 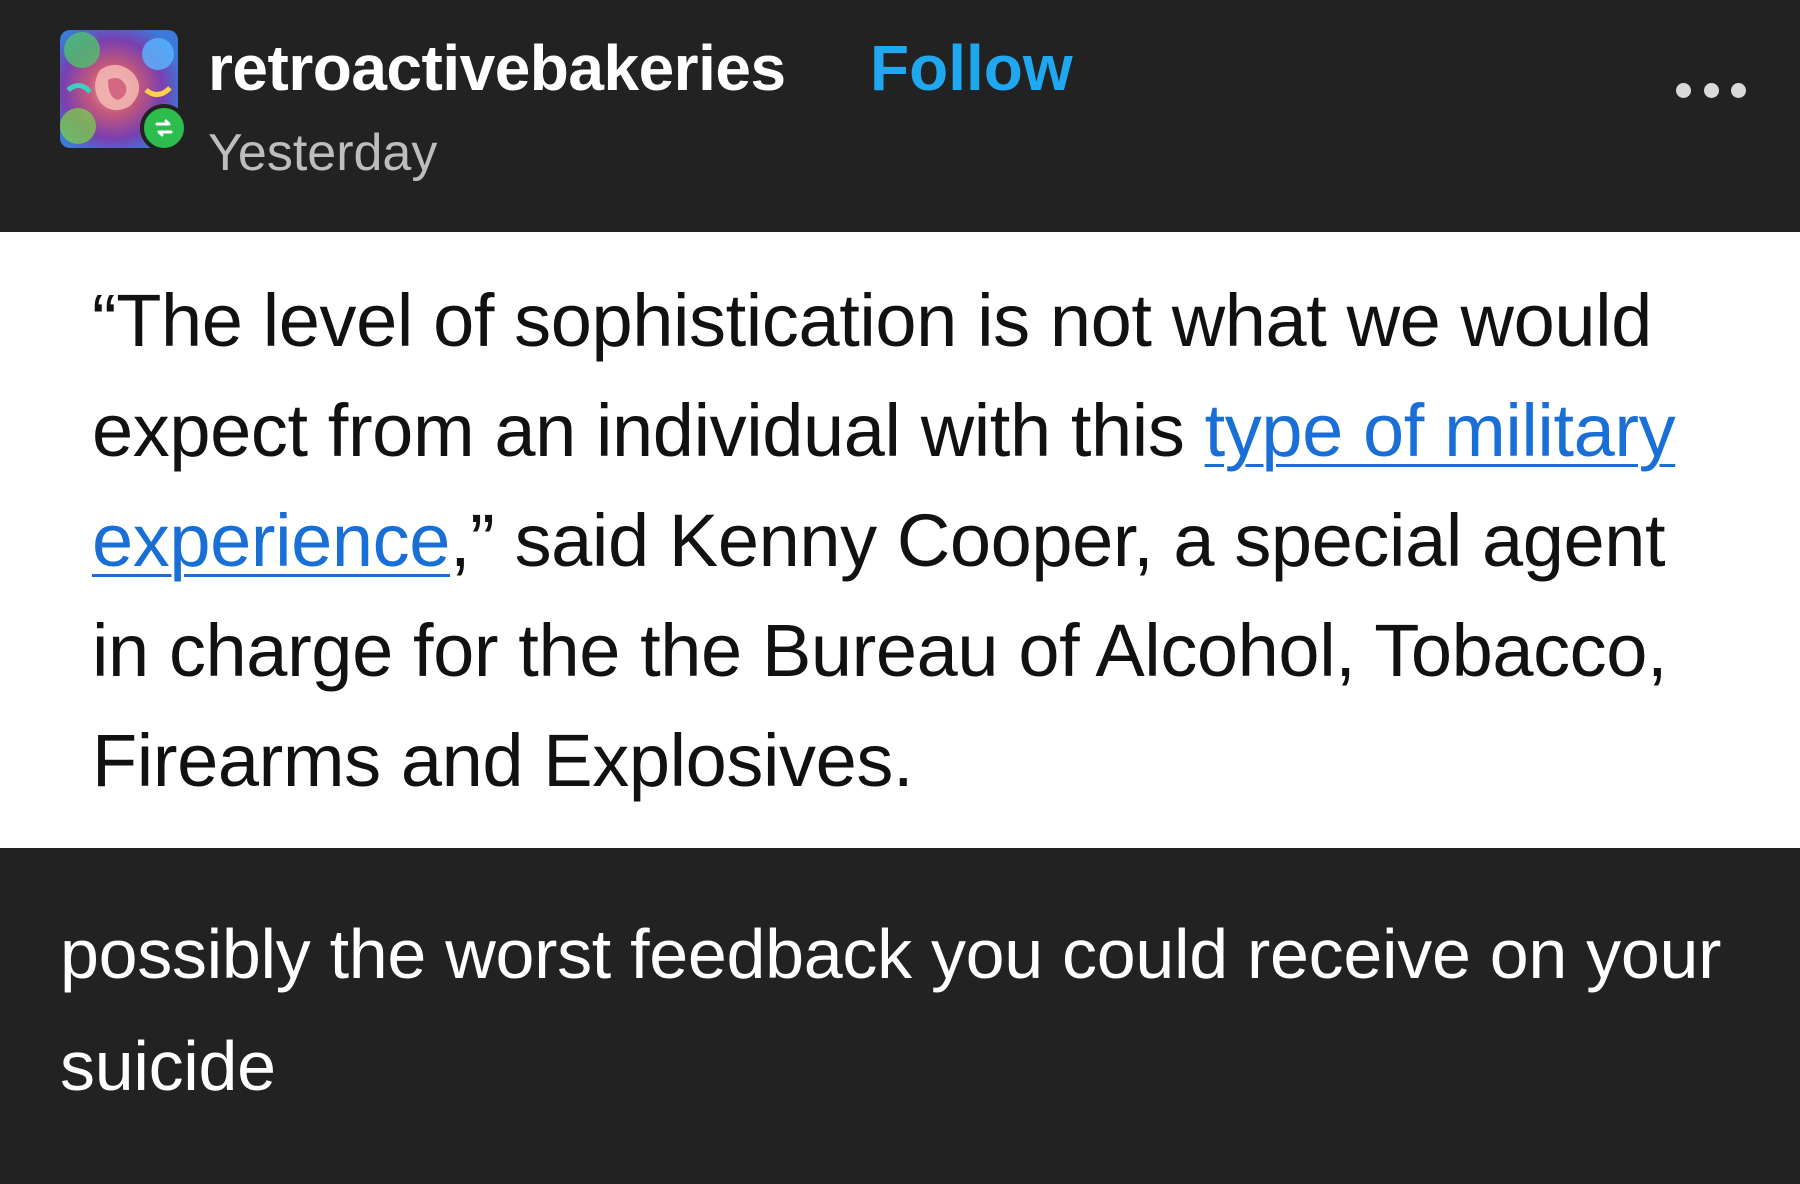 I want to click on reblog-icon, so click(x=164, y=128).